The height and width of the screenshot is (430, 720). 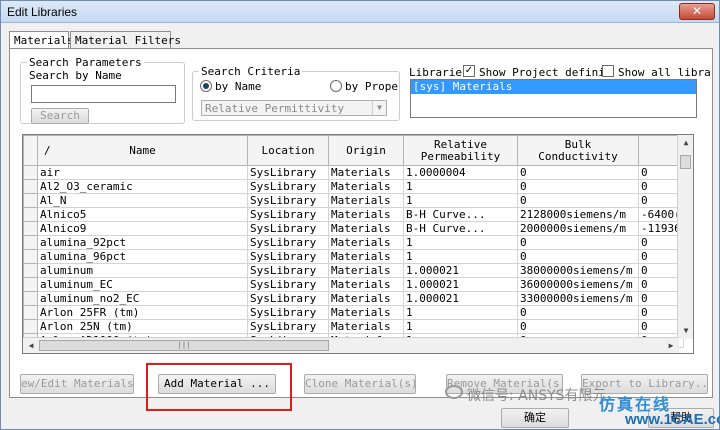 I want to click on close-button: ✕, so click(x=697, y=11).